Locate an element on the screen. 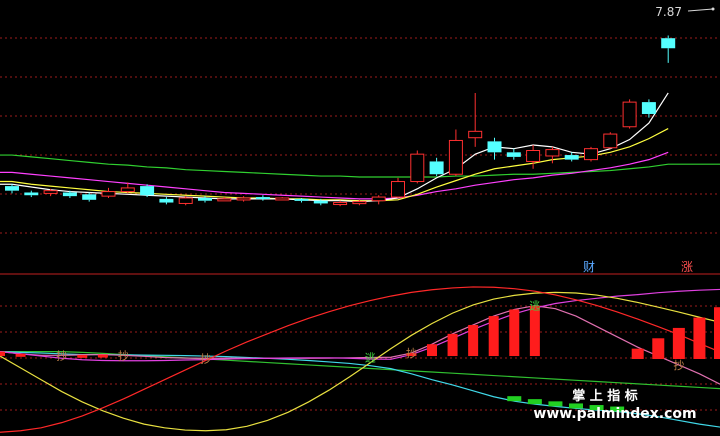 Image resolution: width=720 pixels, height=436 pixels. watermark-title: 掌 上 指 标 is located at coordinates (605, 396).